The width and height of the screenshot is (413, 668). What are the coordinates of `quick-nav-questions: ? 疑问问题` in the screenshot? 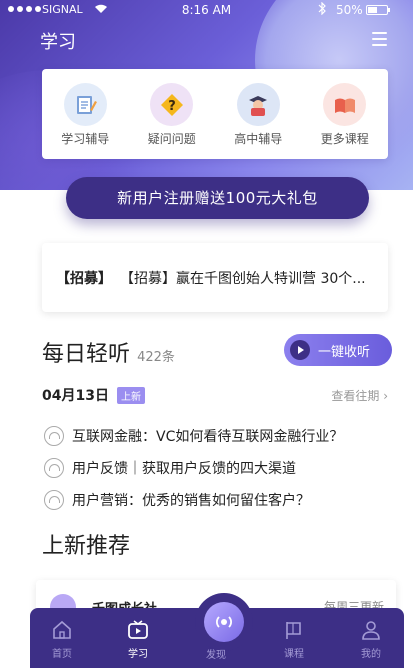 It's located at (172, 121).